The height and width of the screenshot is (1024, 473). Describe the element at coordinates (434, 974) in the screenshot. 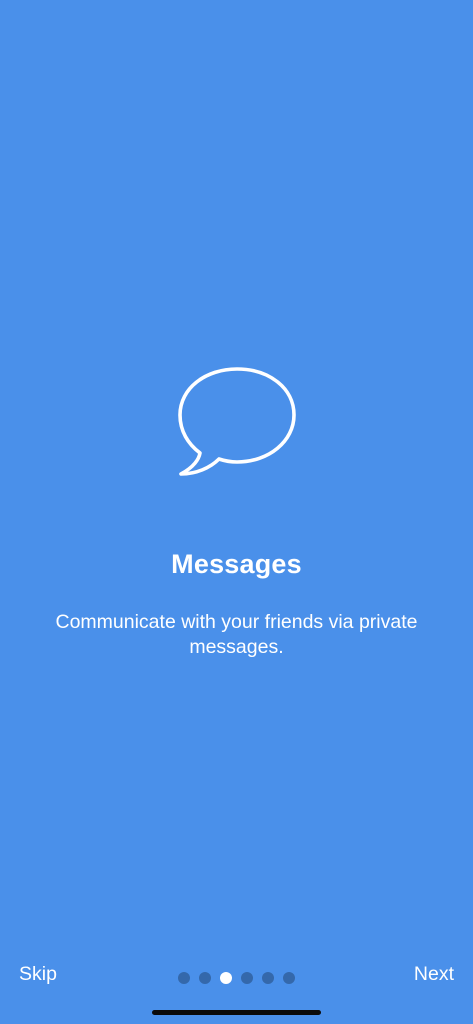

I see `next-button: Next` at that location.